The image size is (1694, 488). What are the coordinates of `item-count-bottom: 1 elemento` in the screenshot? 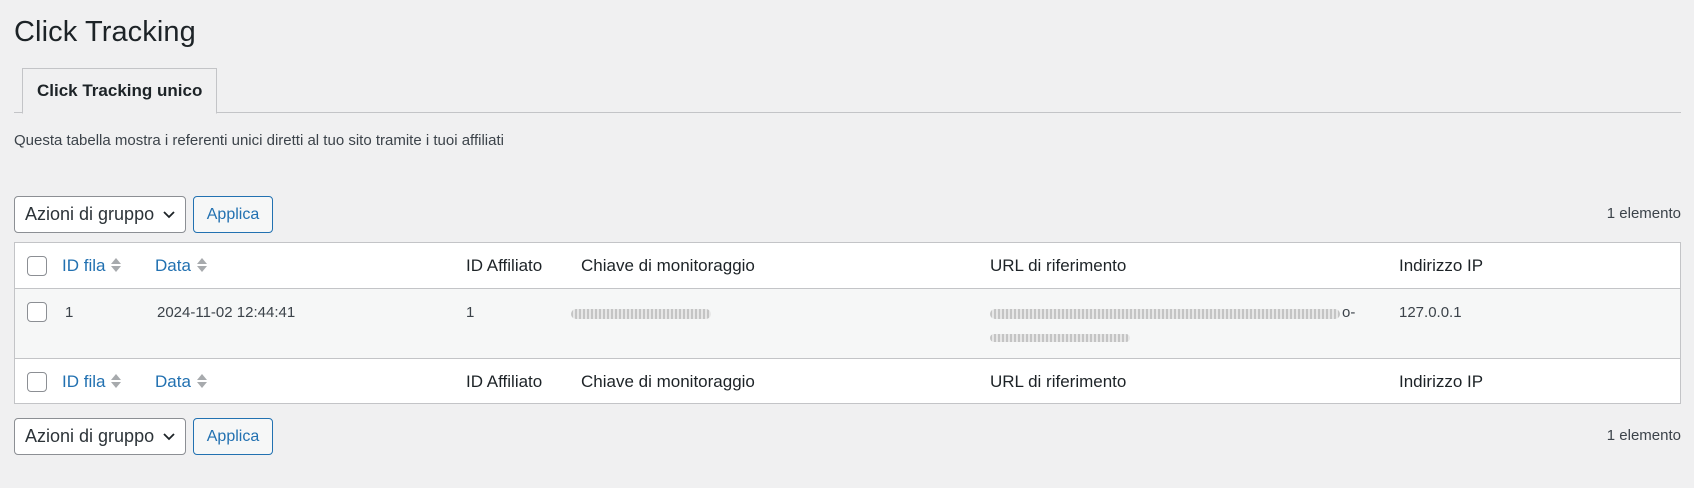 It's located at (1643, 435).